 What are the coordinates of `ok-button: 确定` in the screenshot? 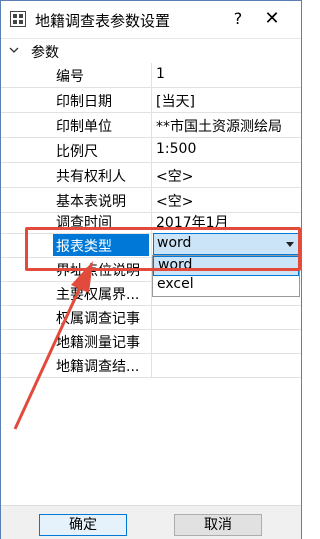 It's located at (83, 525).